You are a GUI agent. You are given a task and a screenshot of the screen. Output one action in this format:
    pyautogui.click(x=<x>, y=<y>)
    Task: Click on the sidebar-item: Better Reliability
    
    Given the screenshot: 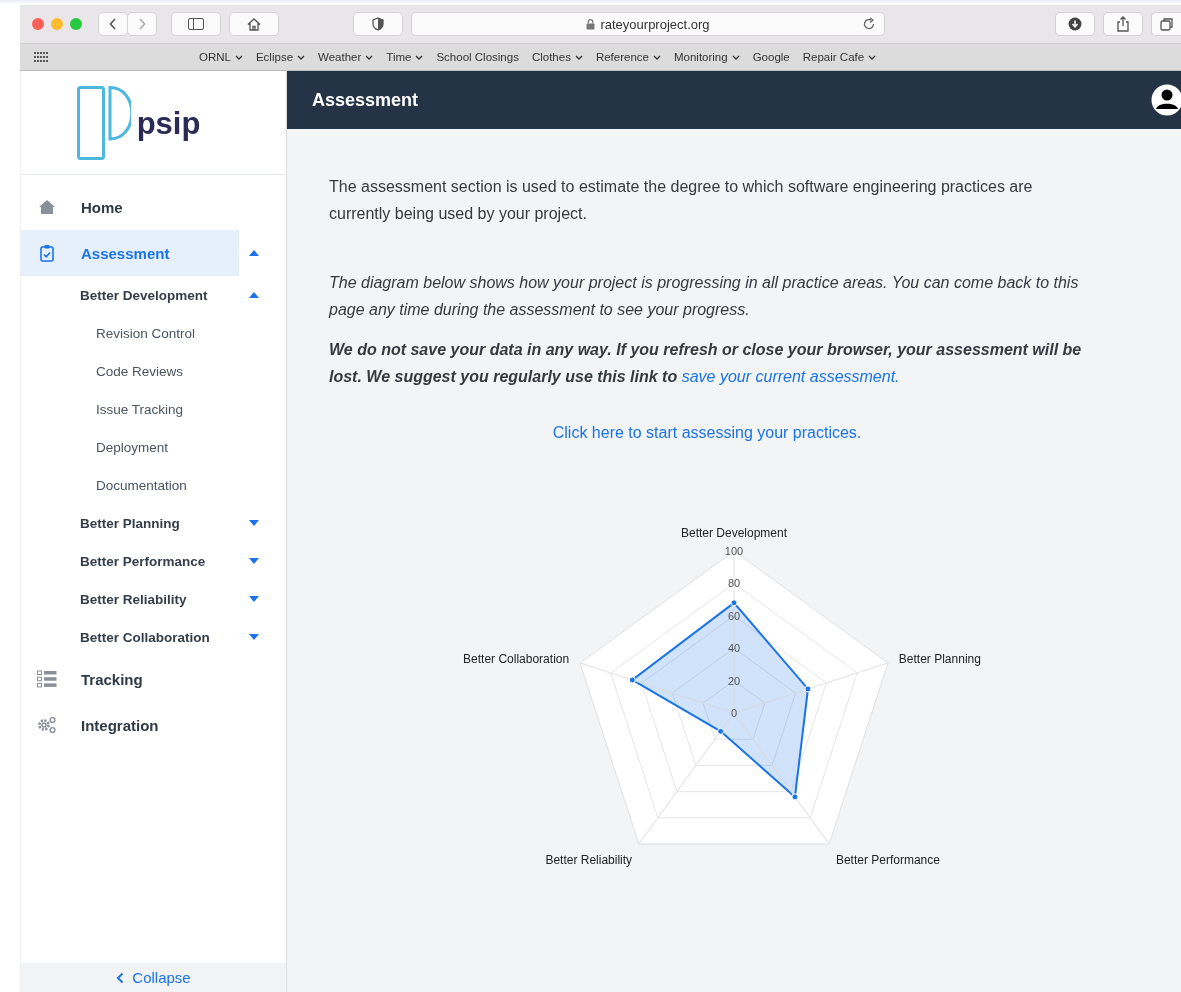 What is the action you would take?
    pyautogui.click(x=130, y=599)
    